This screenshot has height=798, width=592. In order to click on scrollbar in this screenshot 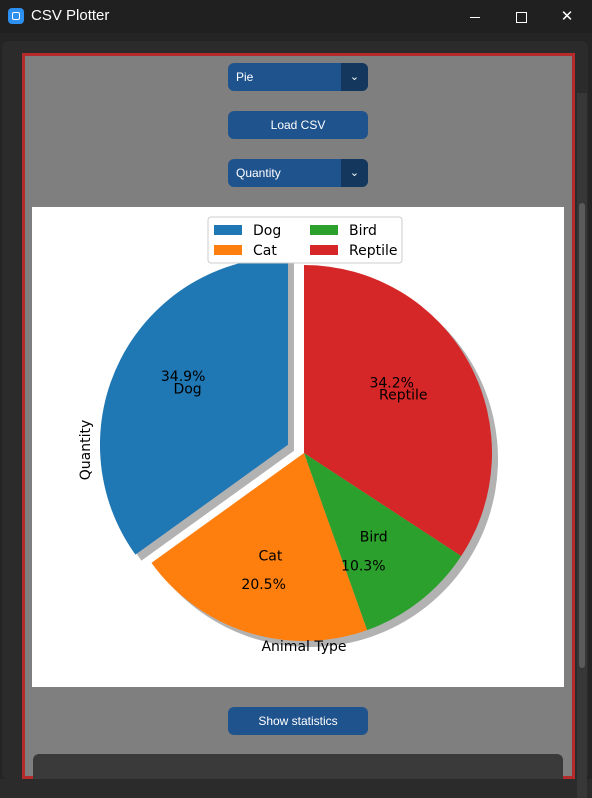, I will do `click(582, 445)`.